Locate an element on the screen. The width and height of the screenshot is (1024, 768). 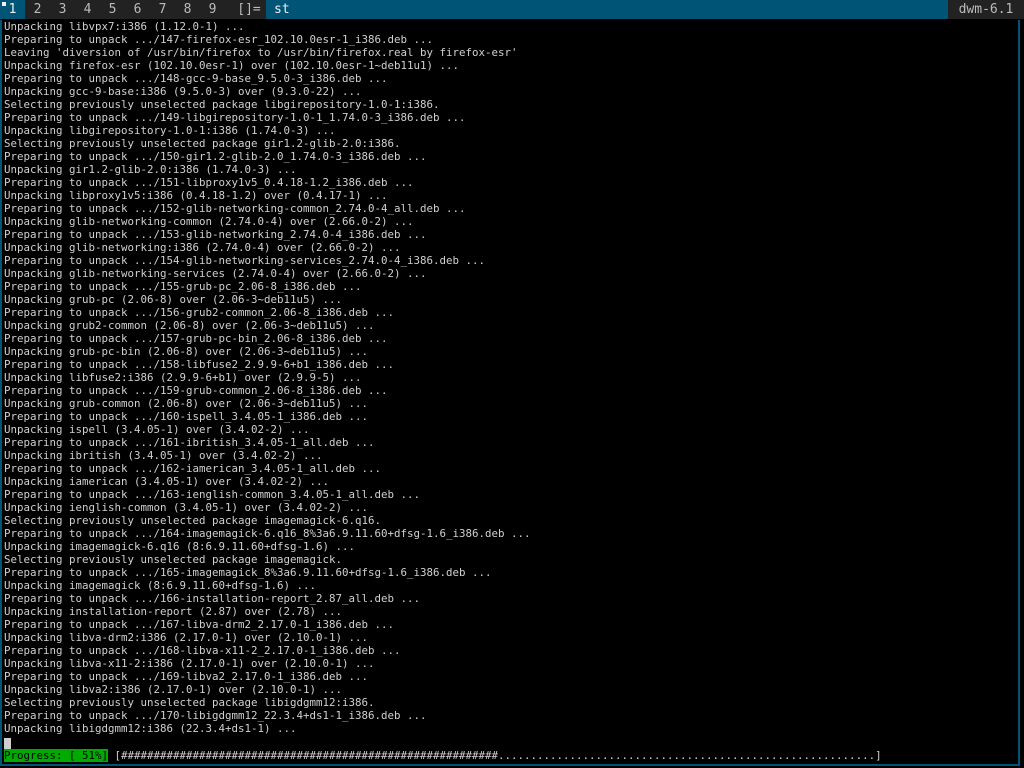
tag-9: 9 is located at coordinates (212, 9).